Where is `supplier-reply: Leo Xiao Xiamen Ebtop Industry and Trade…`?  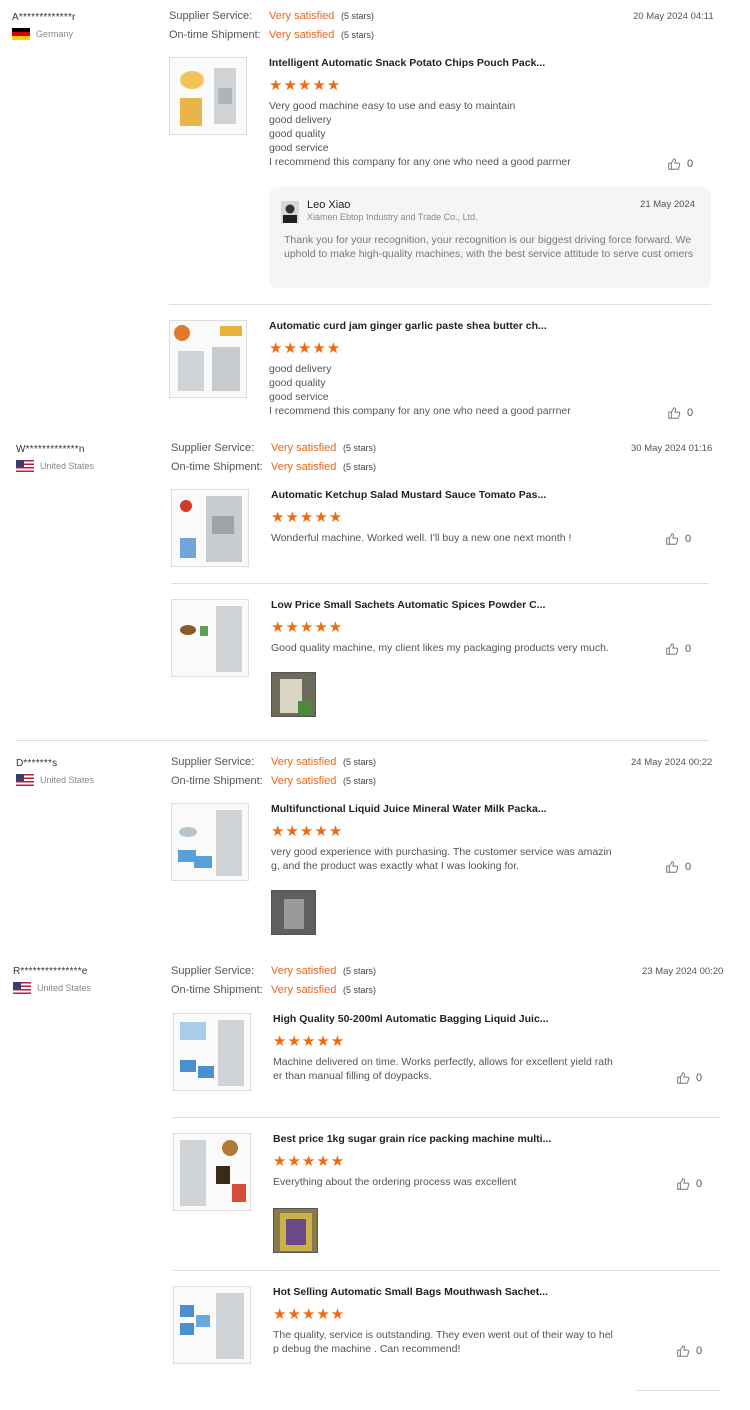
supplier-reply: Leo Xiao Xiamen Ebtop Industry and Trade… is located at coordinates (490, 237).